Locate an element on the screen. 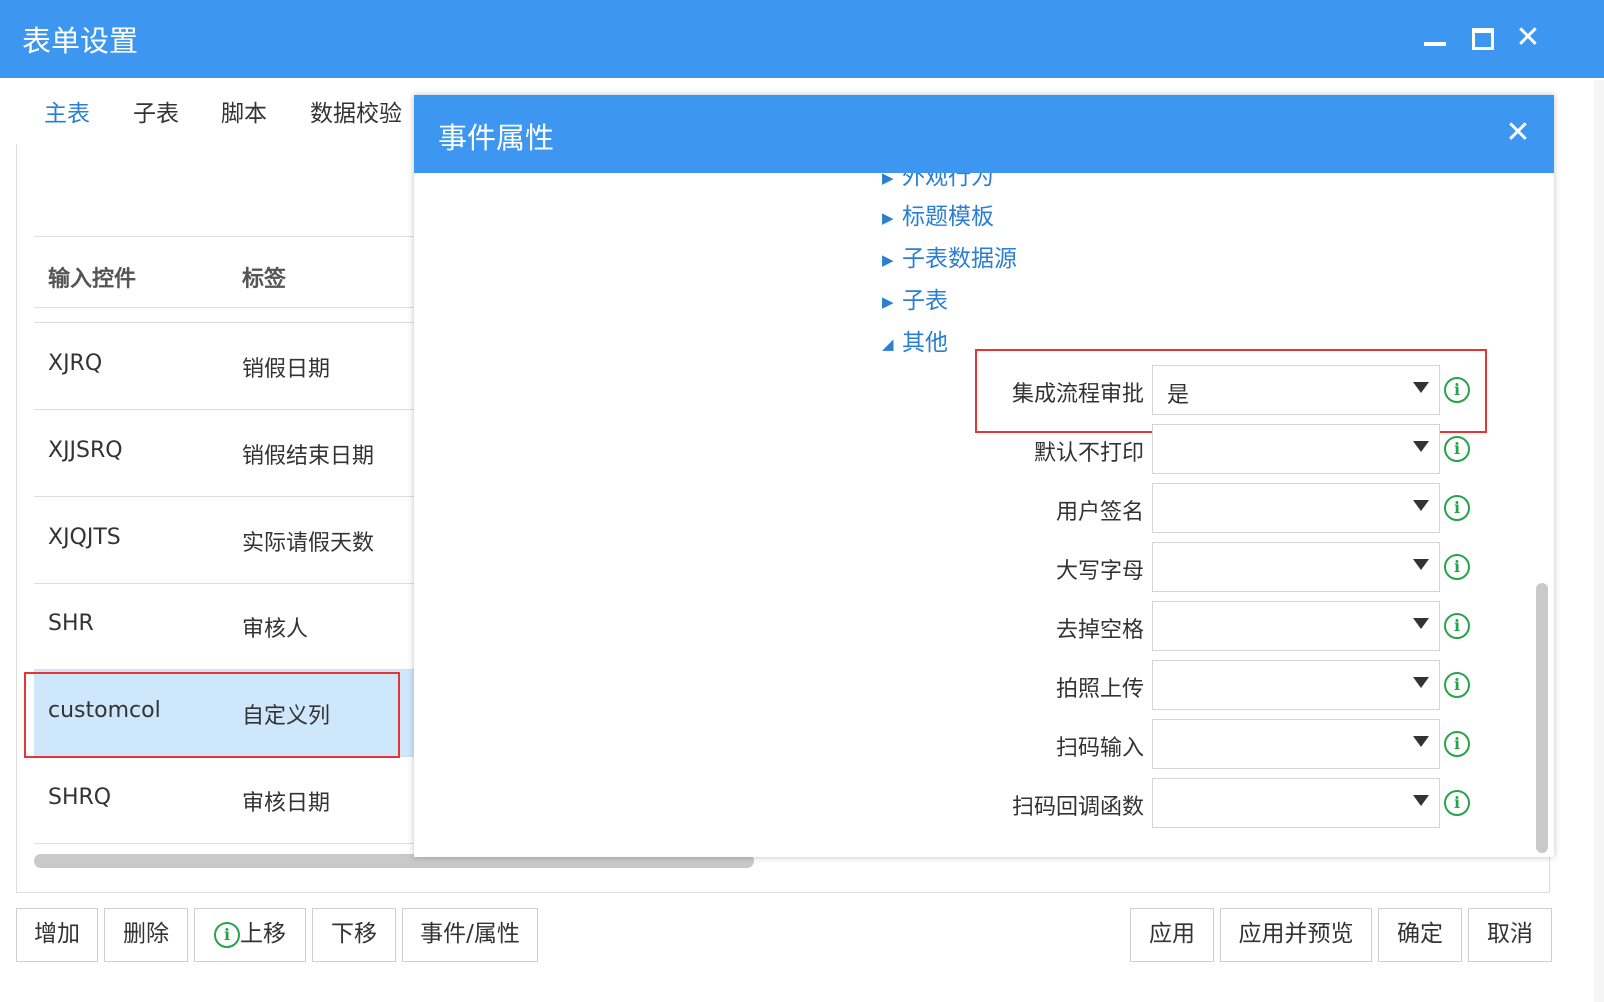 The width and height of the screenshot is (1604, 1002). move-up-button: i 上移 is located at coordinates (250, 935).